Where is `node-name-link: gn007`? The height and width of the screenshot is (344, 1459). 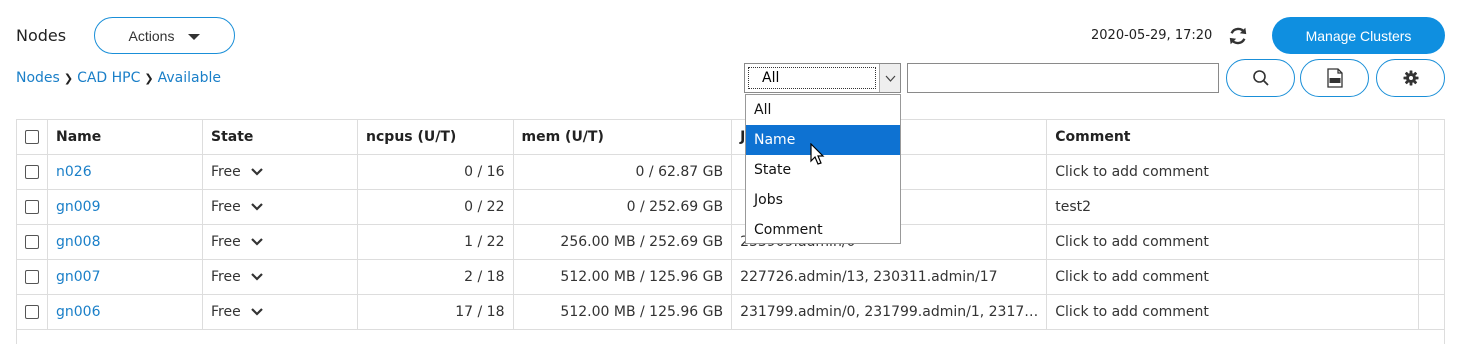
node-name-link: gn007 is located at coordinates (78, 277).